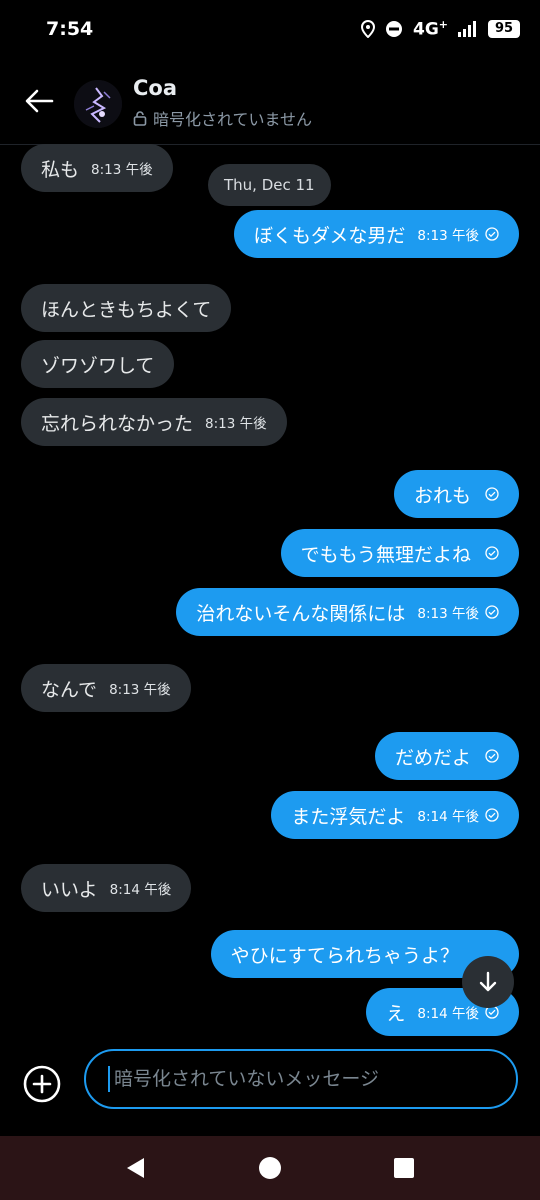 The width and height of the screenshot is (540, 1200). What do you see at coordinates (42, 1084) in the screenshot?
I see `add-attachment-icon` at bounding box center [42, 1084].